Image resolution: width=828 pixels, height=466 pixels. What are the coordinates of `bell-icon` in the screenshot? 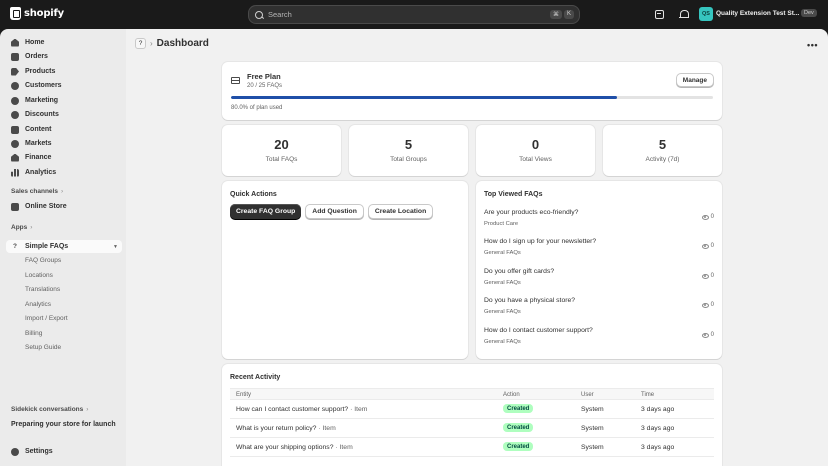 It's located at (684, 14).